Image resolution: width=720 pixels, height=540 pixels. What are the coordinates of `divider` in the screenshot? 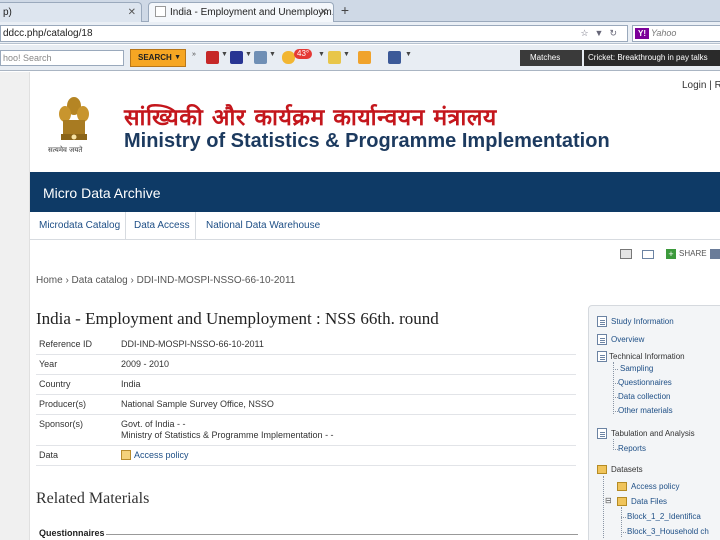 It's located at (342, 534).